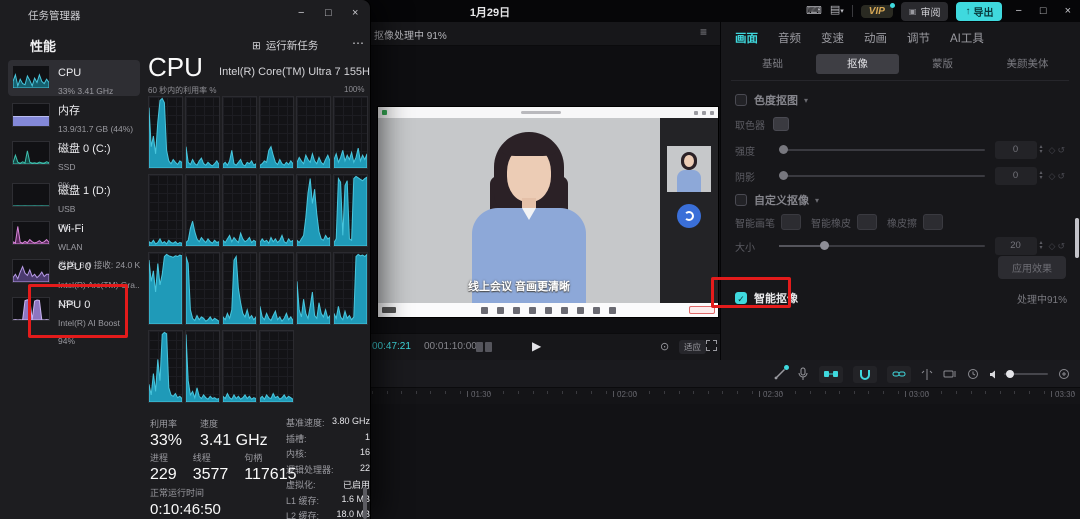 Image resolution: width=1080 pixels, height=519 pixels. Describe the element at coordinates (772, 64) in the screenshot. I see `subtab-basic: 基础` at that location.